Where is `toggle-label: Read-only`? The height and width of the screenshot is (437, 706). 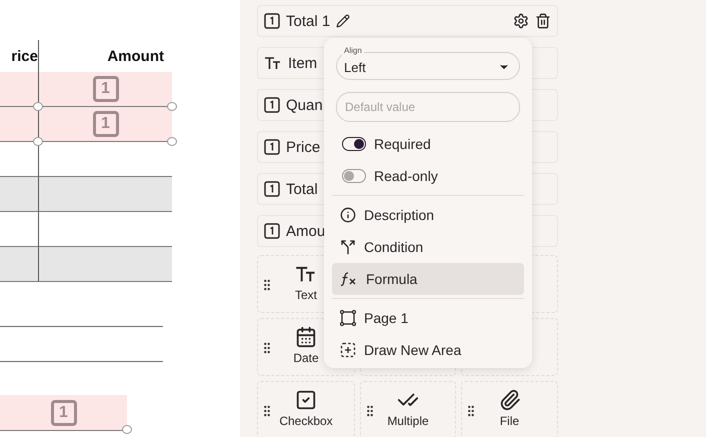 toggle-label: Read-only is located at coordinates (406, 176).